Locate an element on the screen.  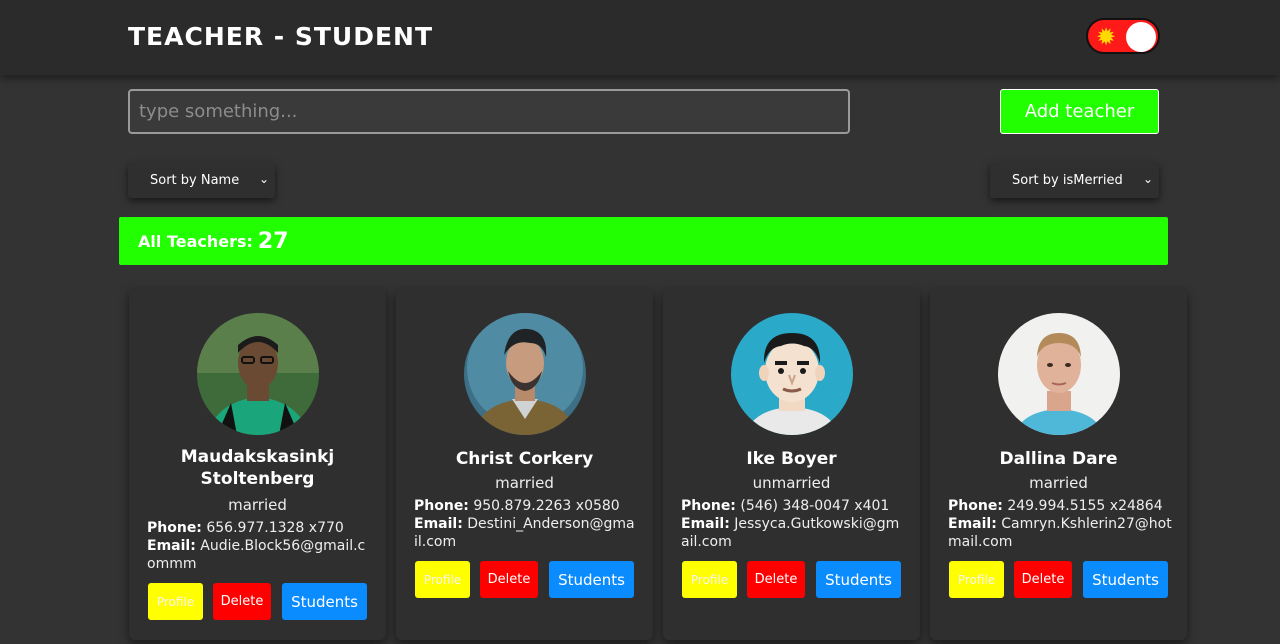
phone-value: (546) 348-0047 x401 is located at coordinates (815, 506).